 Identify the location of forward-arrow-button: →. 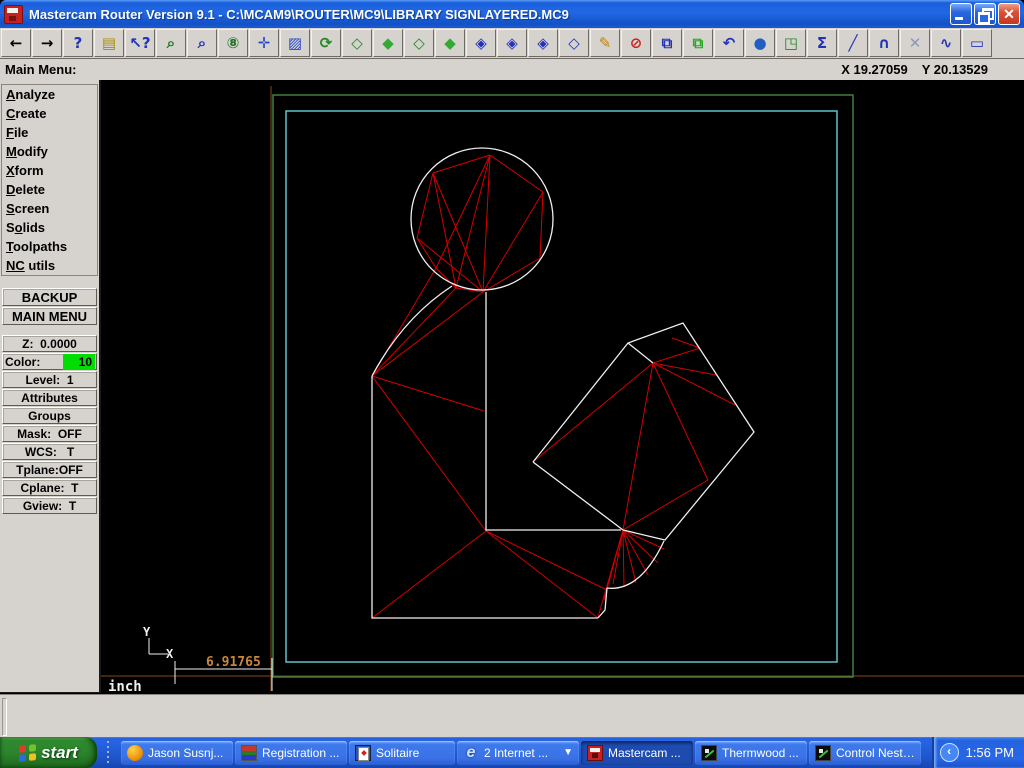
(47, 43).